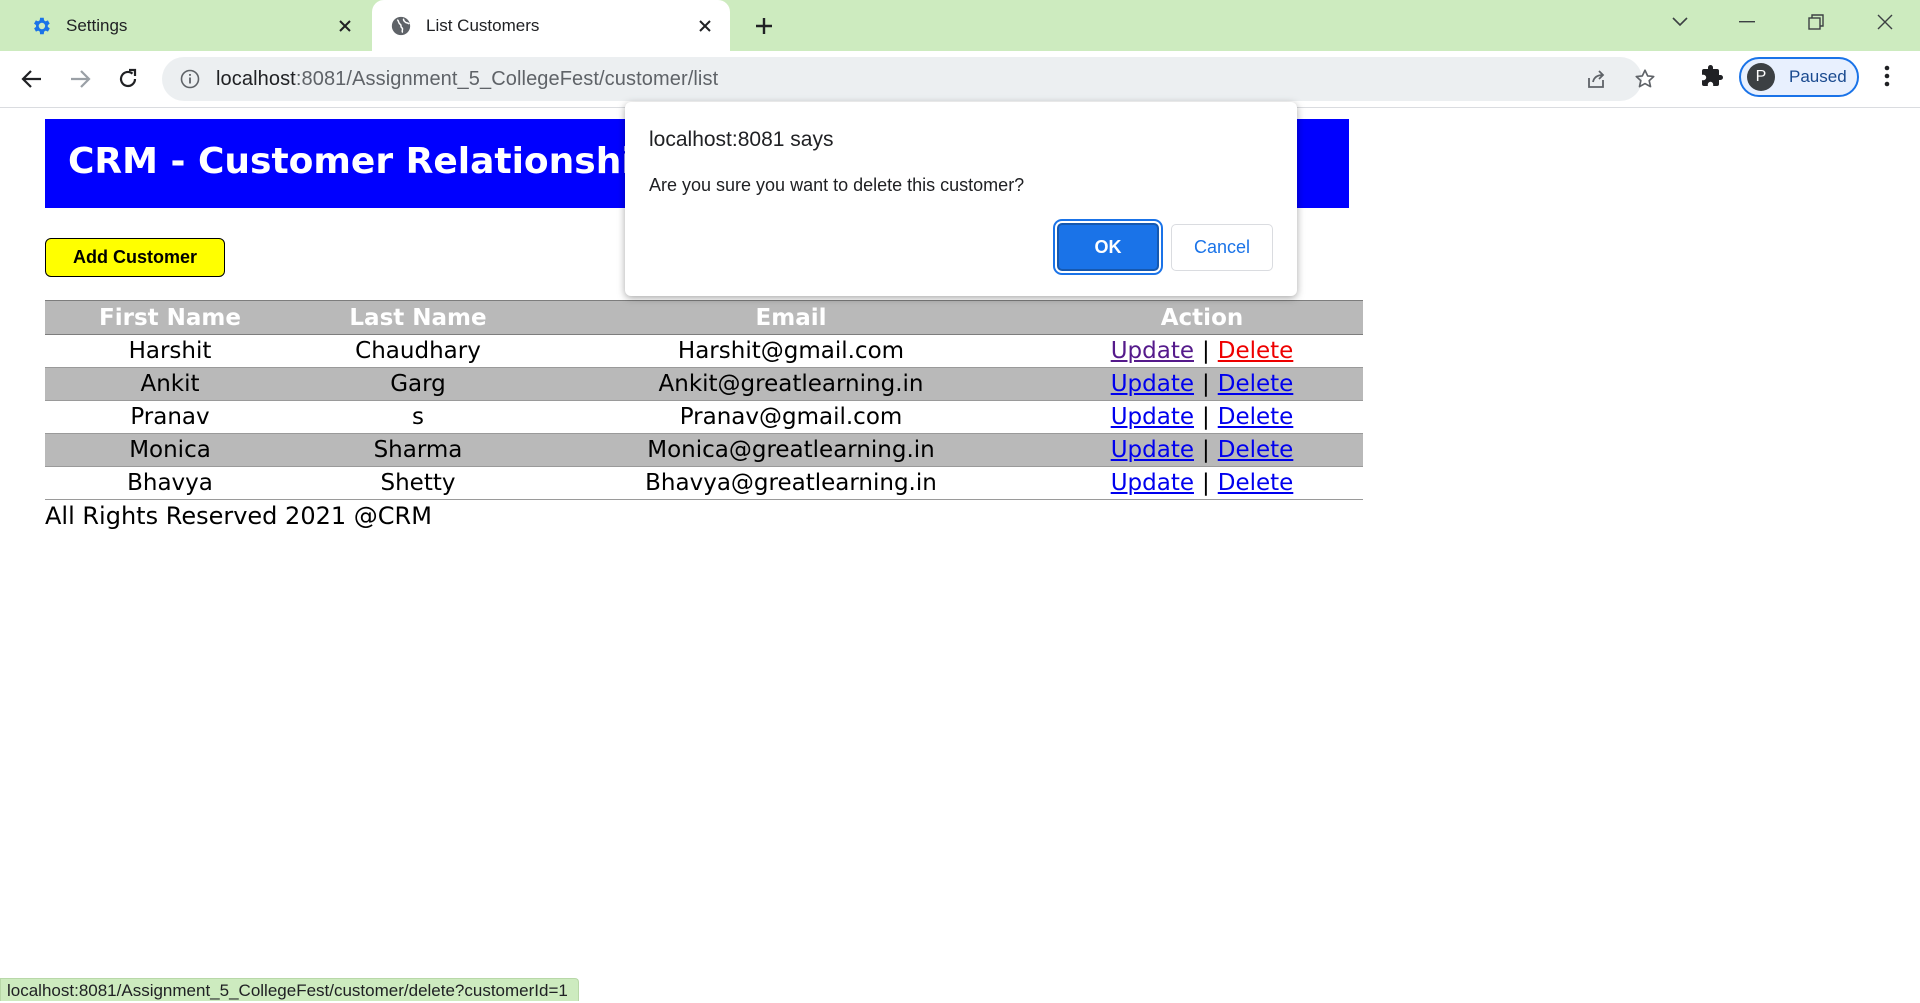  Describe the element at coordinates (741, 139) in the screenshot. I see `dialog-title: localhost:8081 says` at that location.